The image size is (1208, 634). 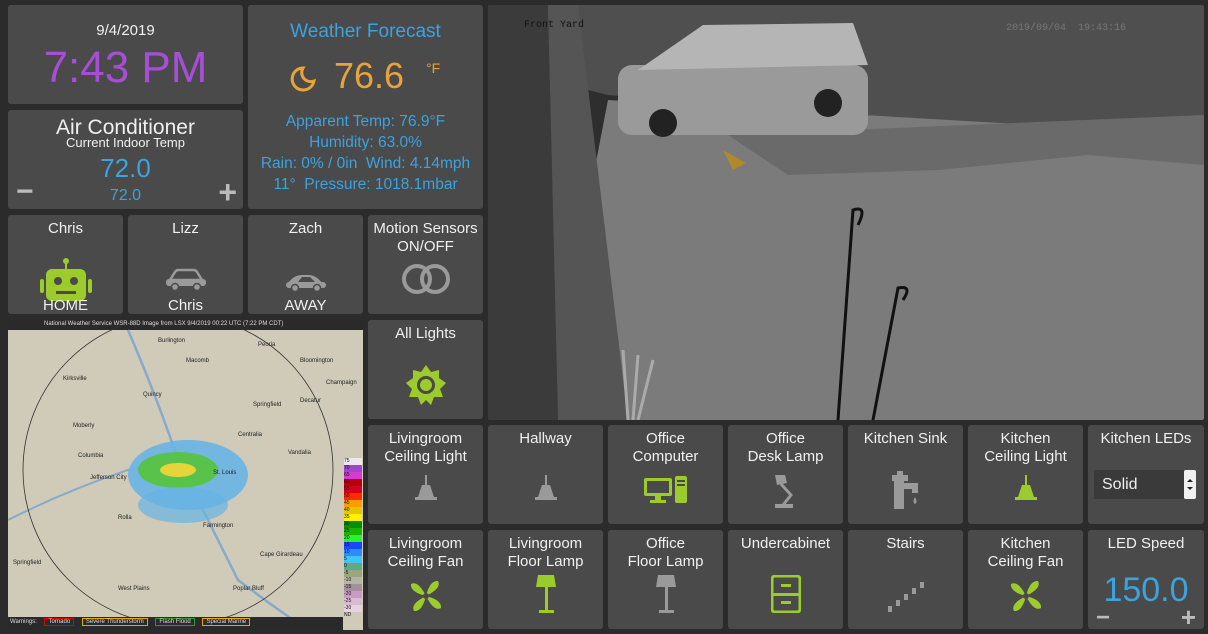 I want to click on presence-tile-lizz: Lizz Chris, so click(x=185, y=264).